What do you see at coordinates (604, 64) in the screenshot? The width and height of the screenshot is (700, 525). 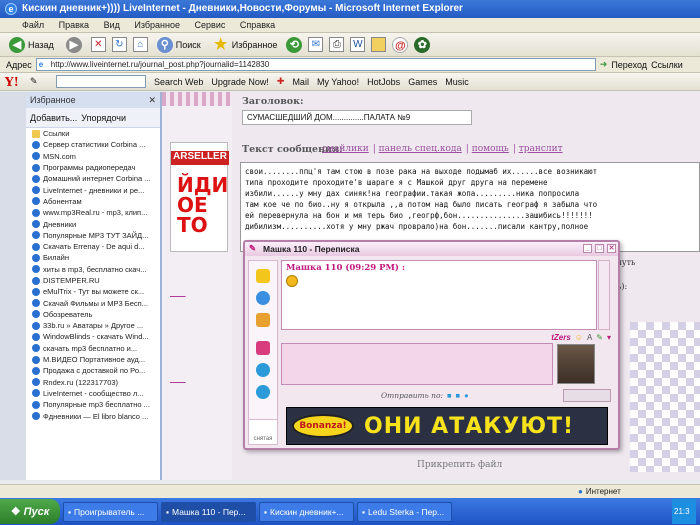 I see `go-arrow-icon: ➜` at bounding box center [604, 64].